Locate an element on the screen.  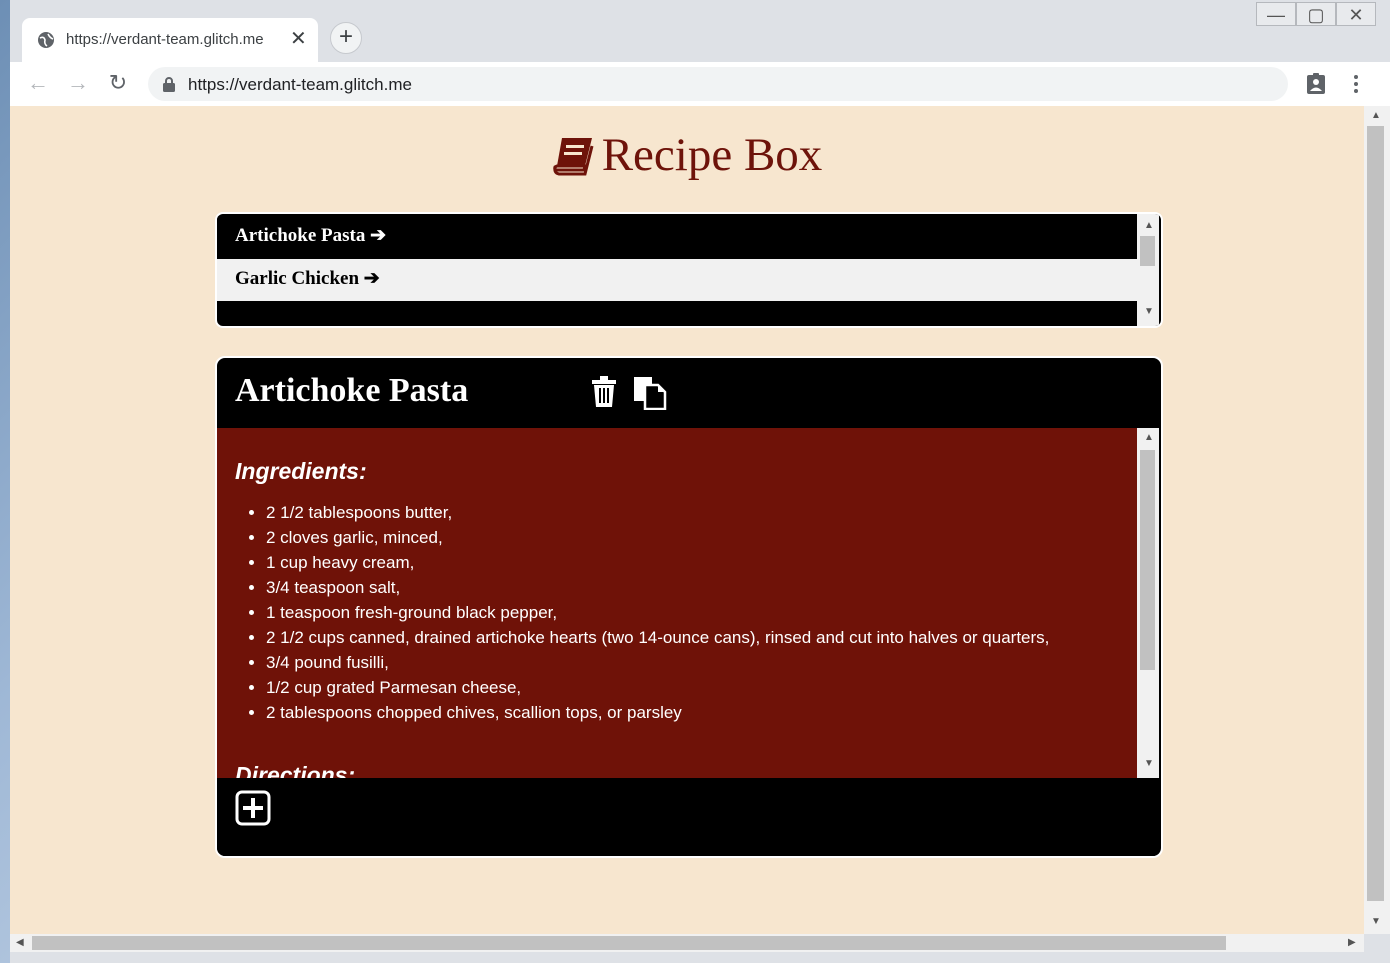
recipe-list-item: Garlic Chicken ➔ is located at coordinates (677, 280).